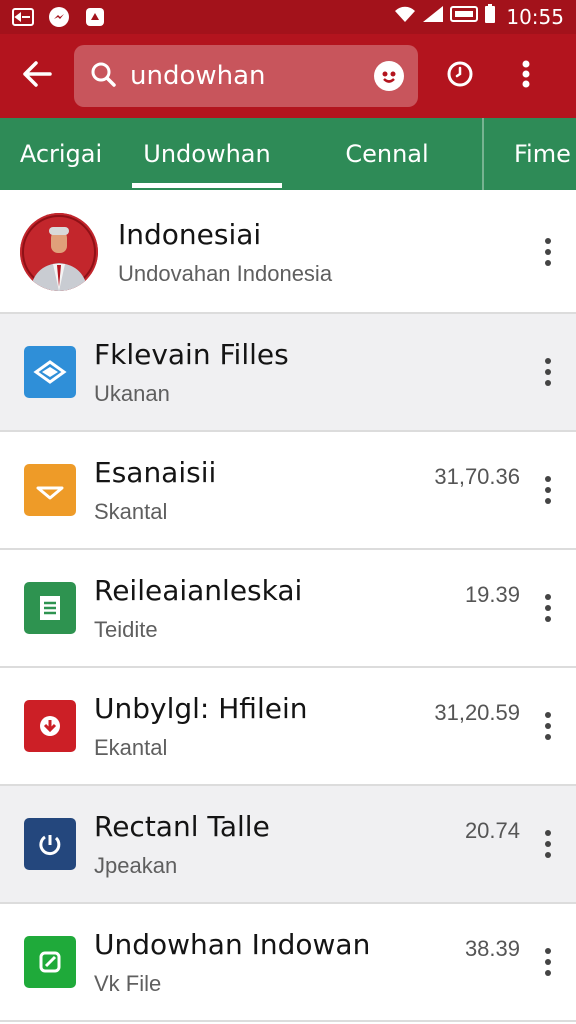 The width and height of the screenshot is (576, 1024). I want to click on list-item-subtitle: Teidite, so click(126, 629).